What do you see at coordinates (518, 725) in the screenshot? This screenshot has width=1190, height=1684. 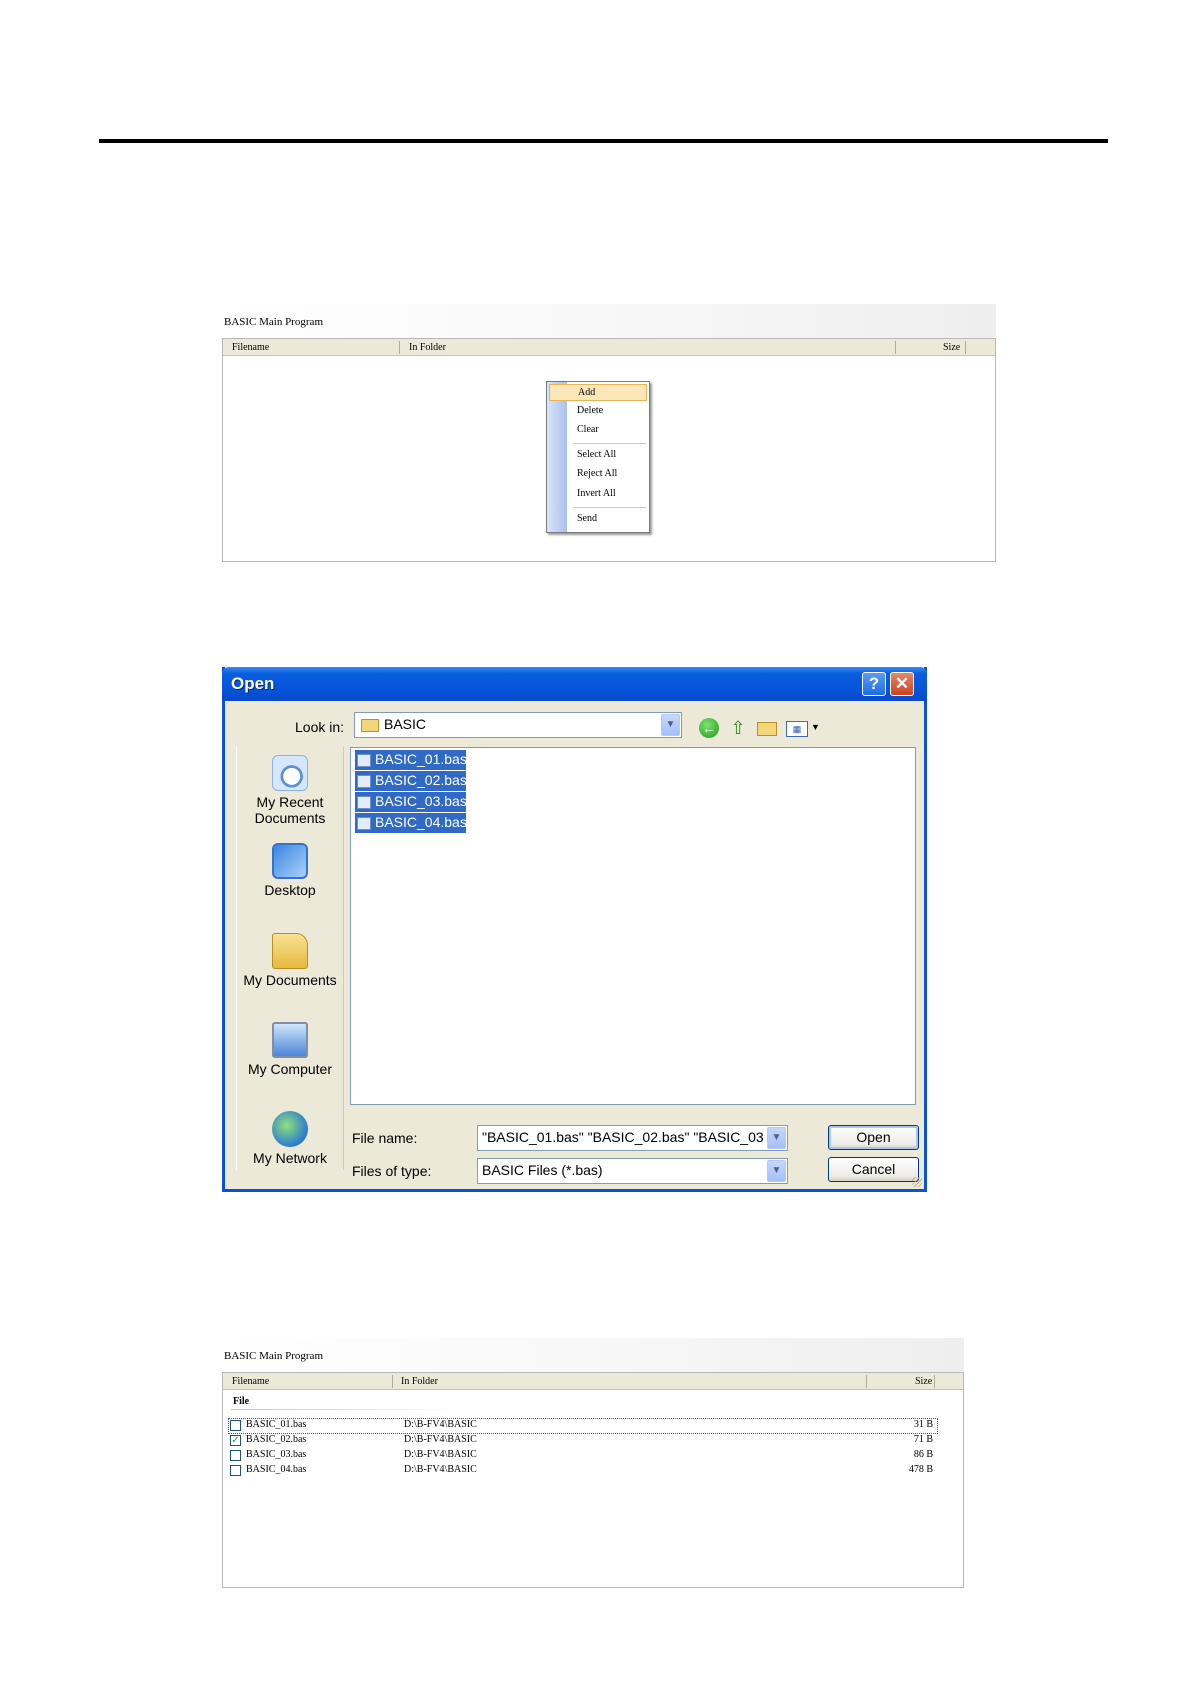 I see `look-in-dropdown: BASIC ▼` at bounding box center [518, 725].